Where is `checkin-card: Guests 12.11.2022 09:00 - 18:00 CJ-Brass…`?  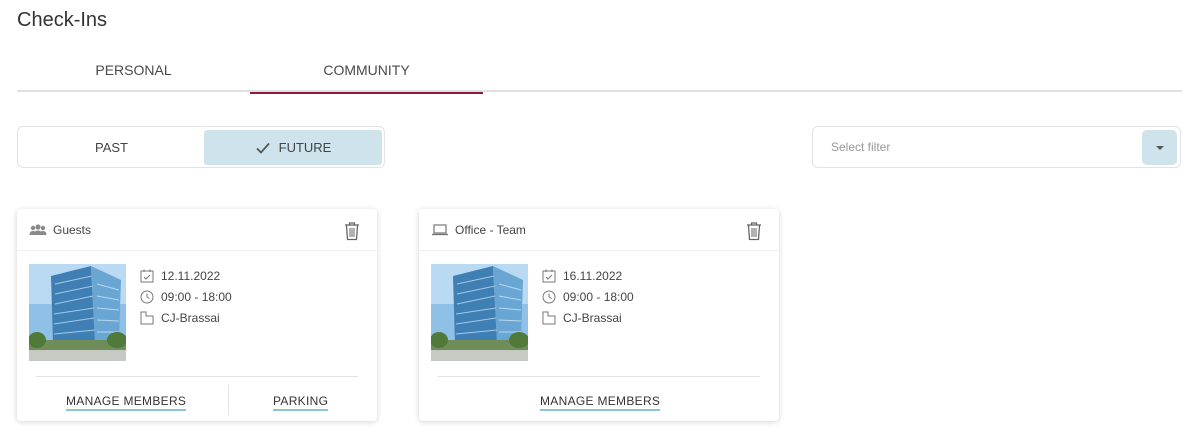 checkin-card: Guests 12.11.2022 09:00 - 18:00 CJ-Brass… is located at coordinates (197, 315).